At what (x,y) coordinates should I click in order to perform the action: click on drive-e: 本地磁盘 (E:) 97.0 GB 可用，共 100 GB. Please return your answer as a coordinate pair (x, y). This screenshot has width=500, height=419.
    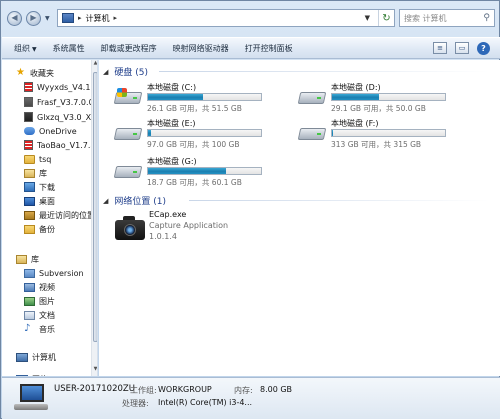
    Looking at the image, I should click on (204, 134).